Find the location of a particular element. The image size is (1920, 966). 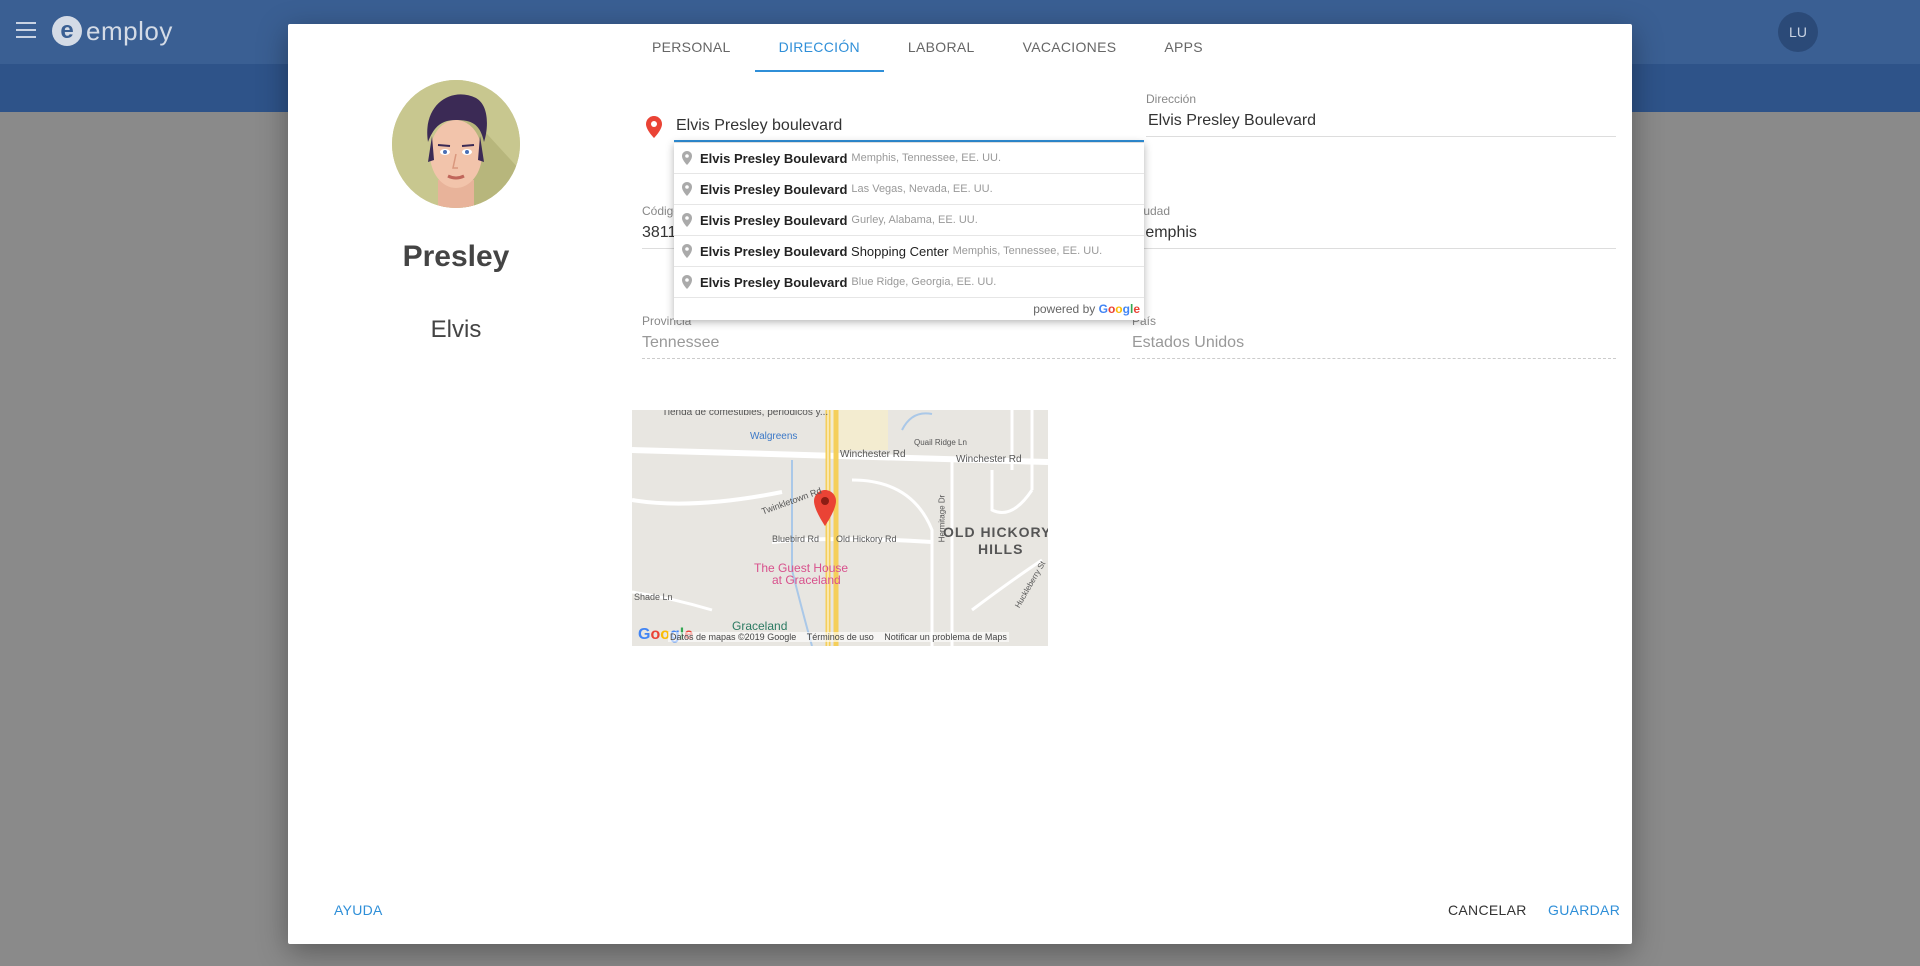

map-terms-link: Términos de uso is located at coordinates (840, 637).